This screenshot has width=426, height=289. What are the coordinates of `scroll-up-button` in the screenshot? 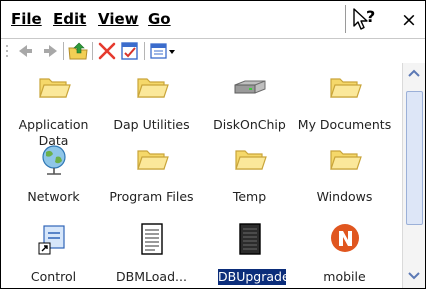 It's located at (414, 74).